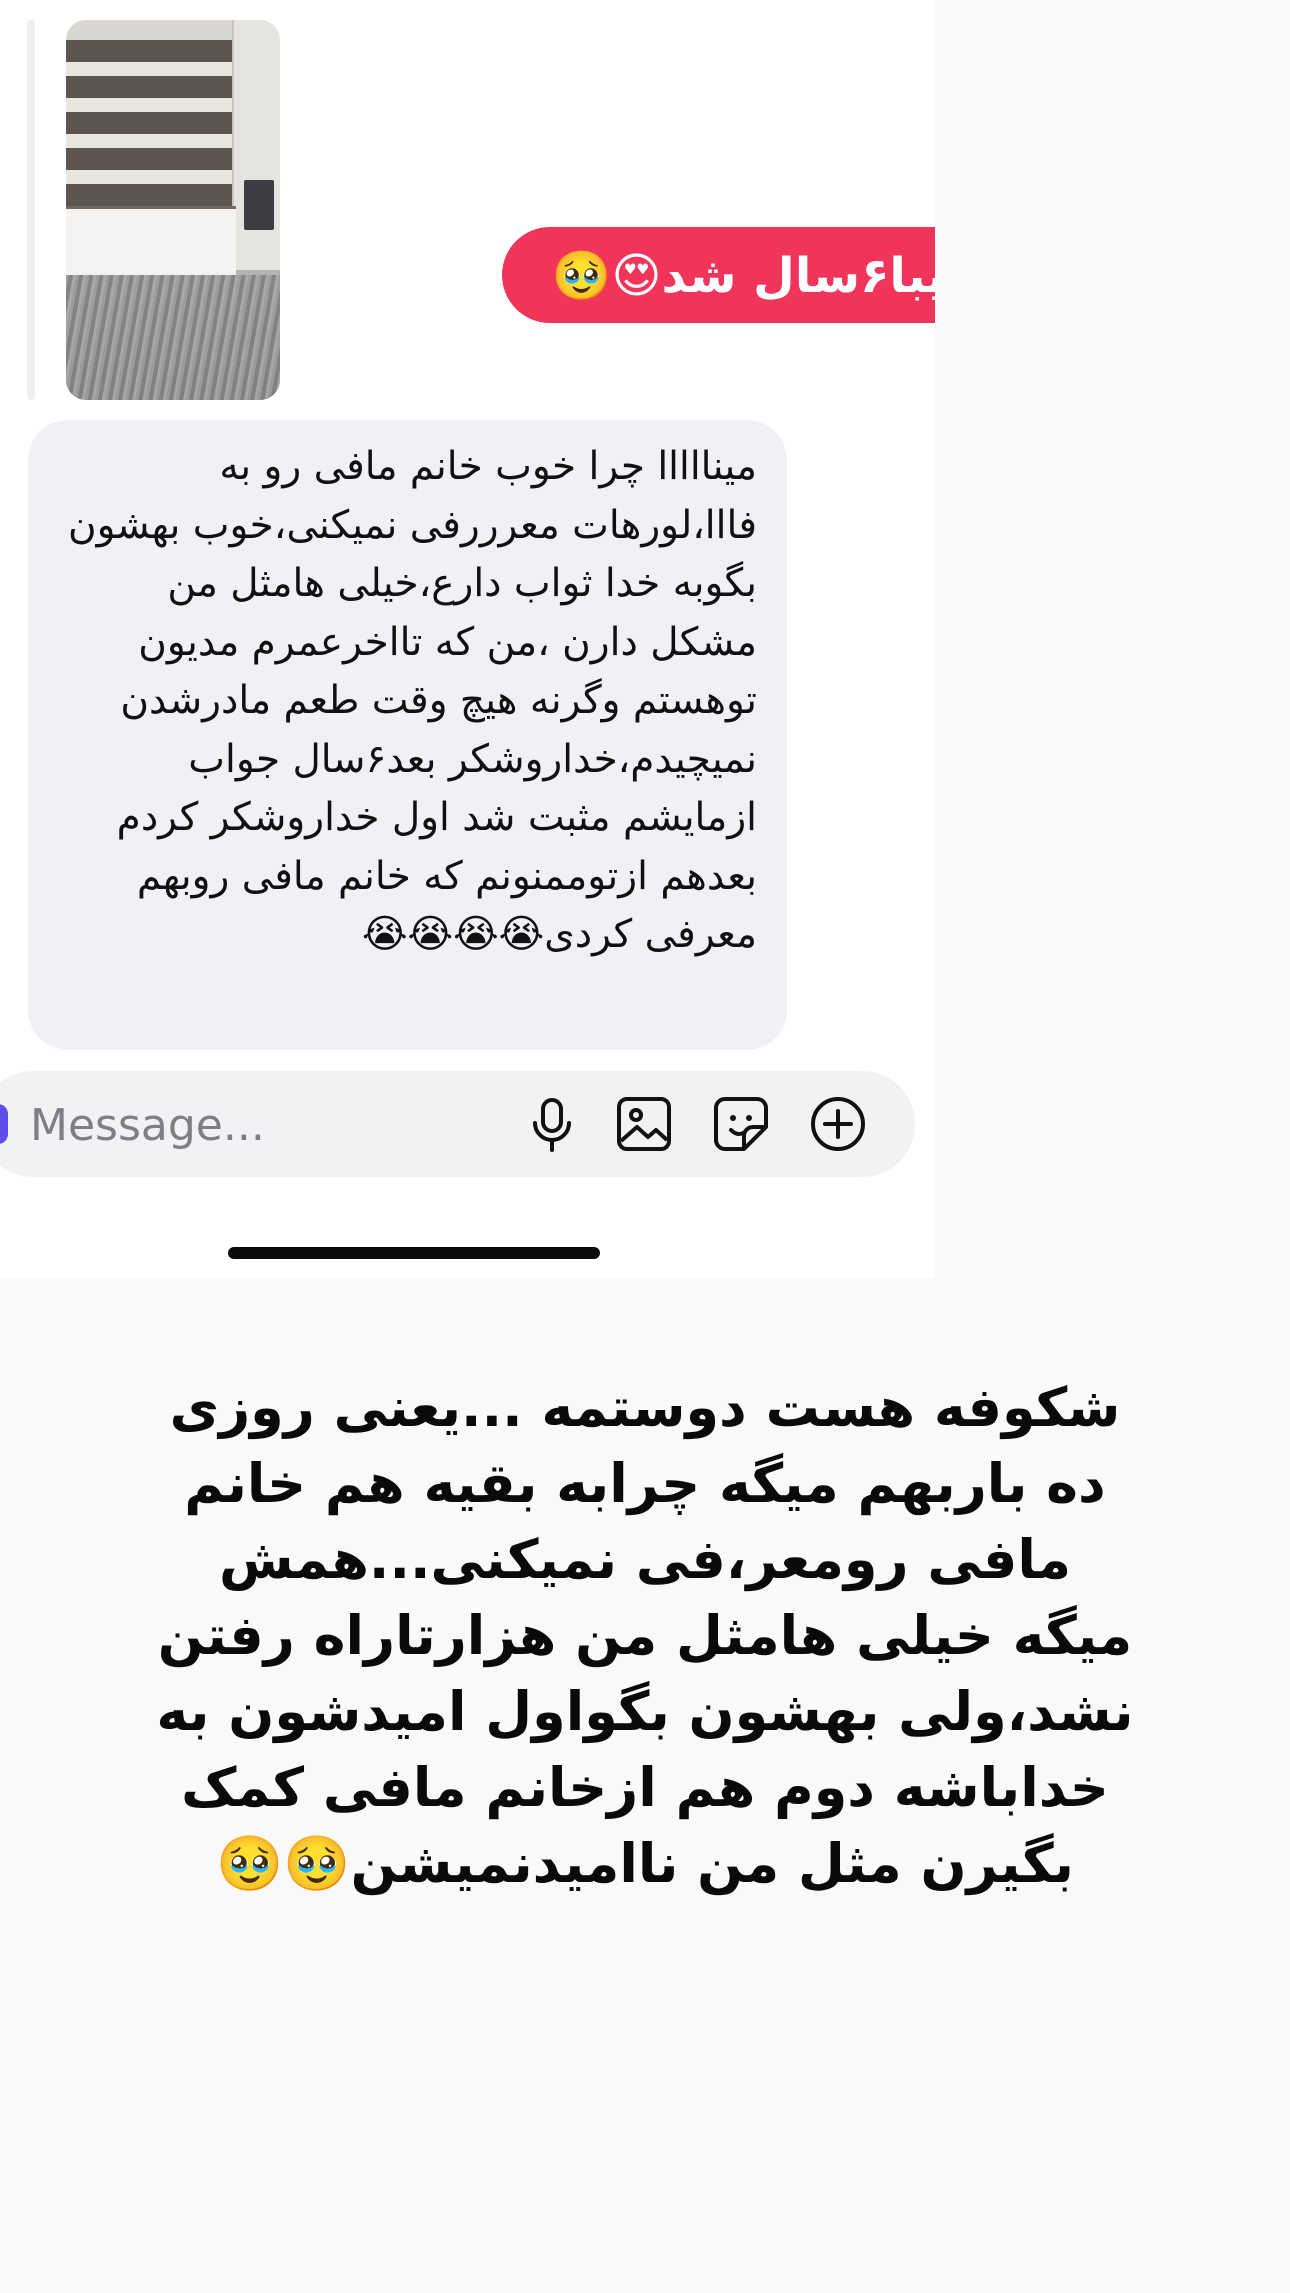 The image size is (1290, 2293). I want to click on photo-rug, so click(173, 337).